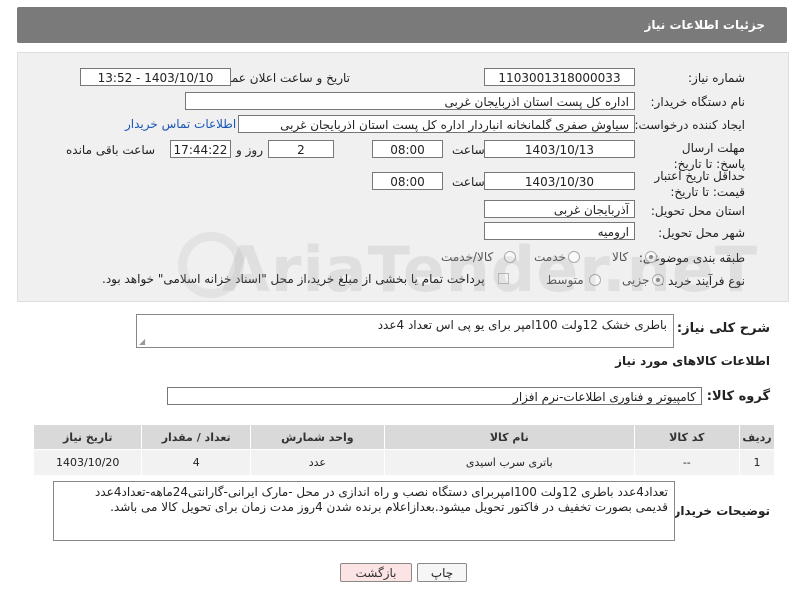 This screenshot has height=598, width=789. What do you see at coordinates (692, 361) in the screenshot?
I see `goods-section-title: اطلاعات کالاهای مورد نیاز` at bounding box center [692, 361].